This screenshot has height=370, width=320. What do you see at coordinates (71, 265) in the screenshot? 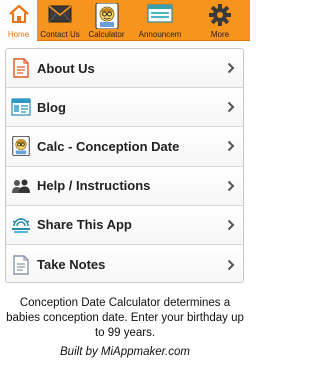
I see `menu-item-label: Take Notes` at bounding box center [71, 265].